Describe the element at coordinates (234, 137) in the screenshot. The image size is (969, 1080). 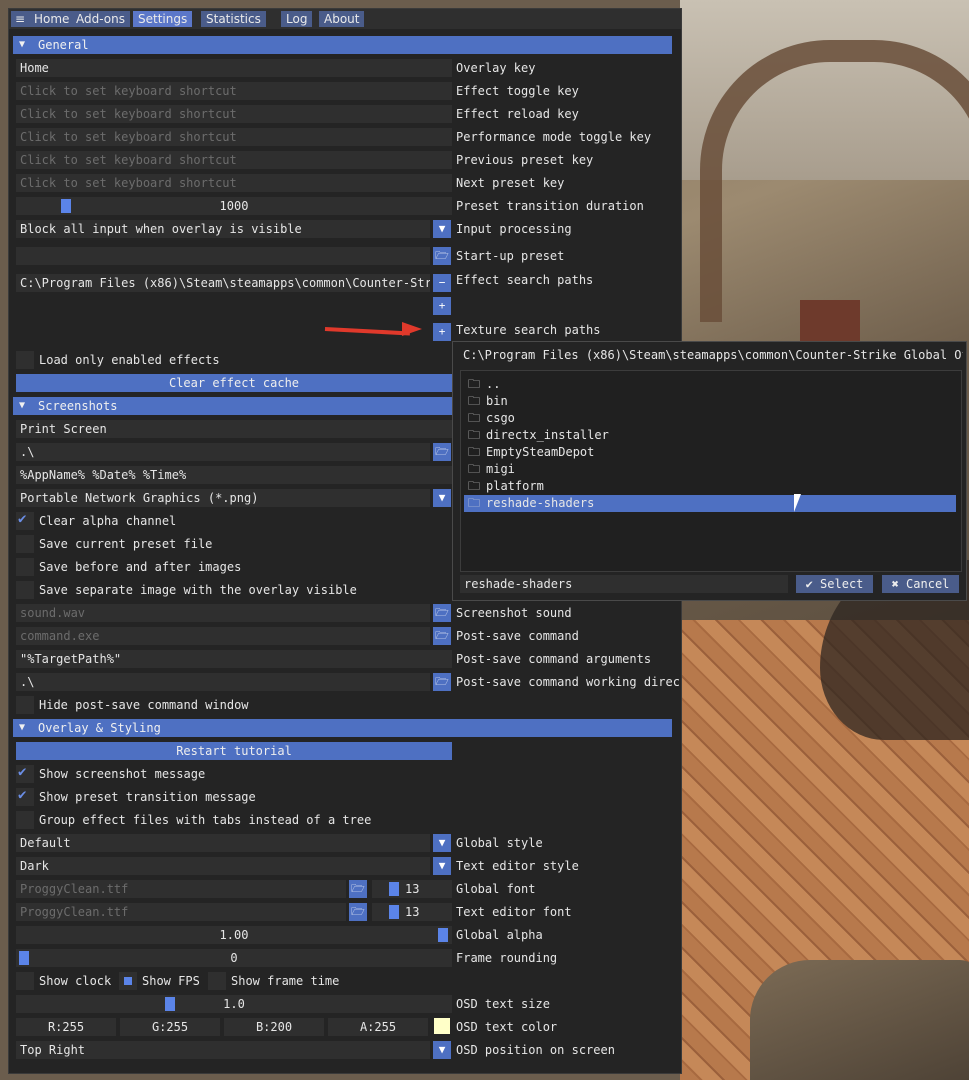
I see `perf-toggle-key-field: Click to set keyboard shortcut` at that location.